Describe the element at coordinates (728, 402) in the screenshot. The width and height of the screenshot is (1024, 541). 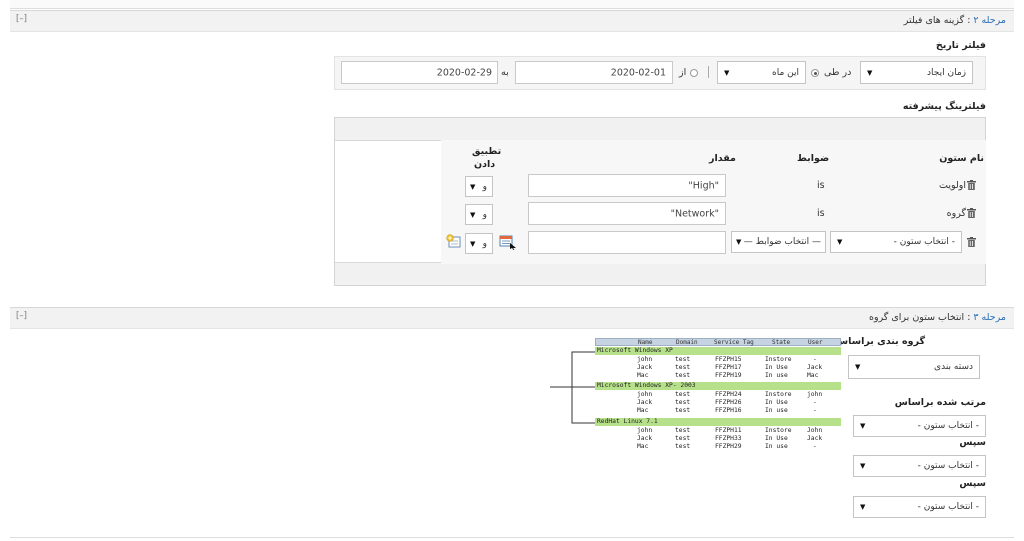
I see `preview-cell: FFZPH26` at that location.